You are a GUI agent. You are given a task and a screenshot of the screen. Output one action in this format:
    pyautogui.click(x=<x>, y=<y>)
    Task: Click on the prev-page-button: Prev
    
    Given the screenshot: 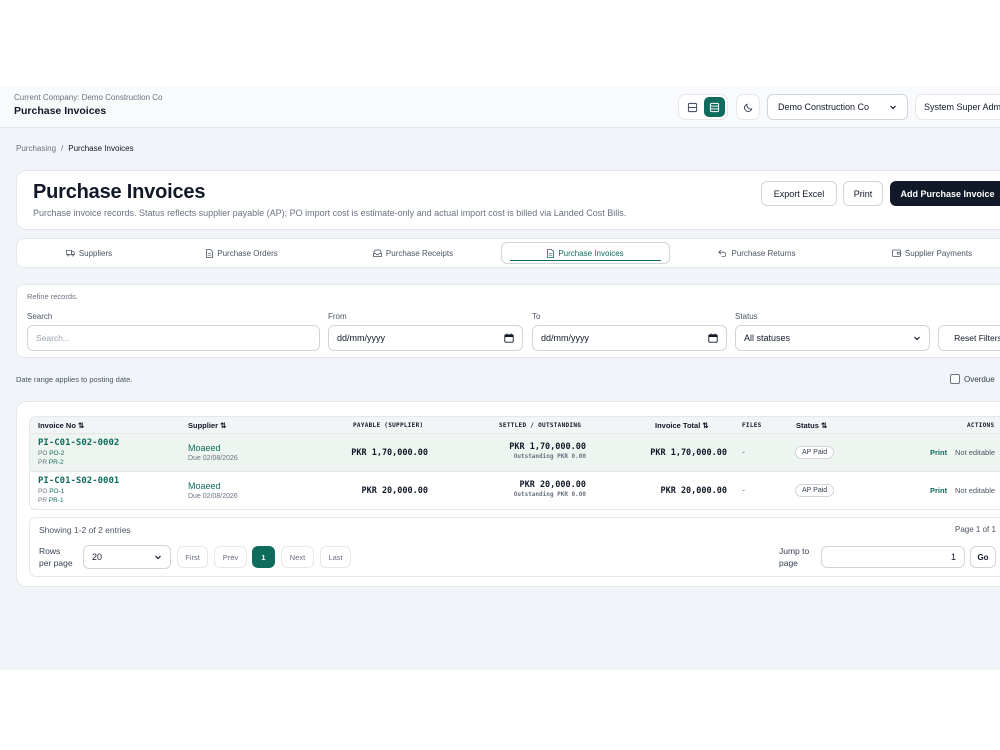 What is the action you would take?
    pyautogui.click(x=230, y=557)
    